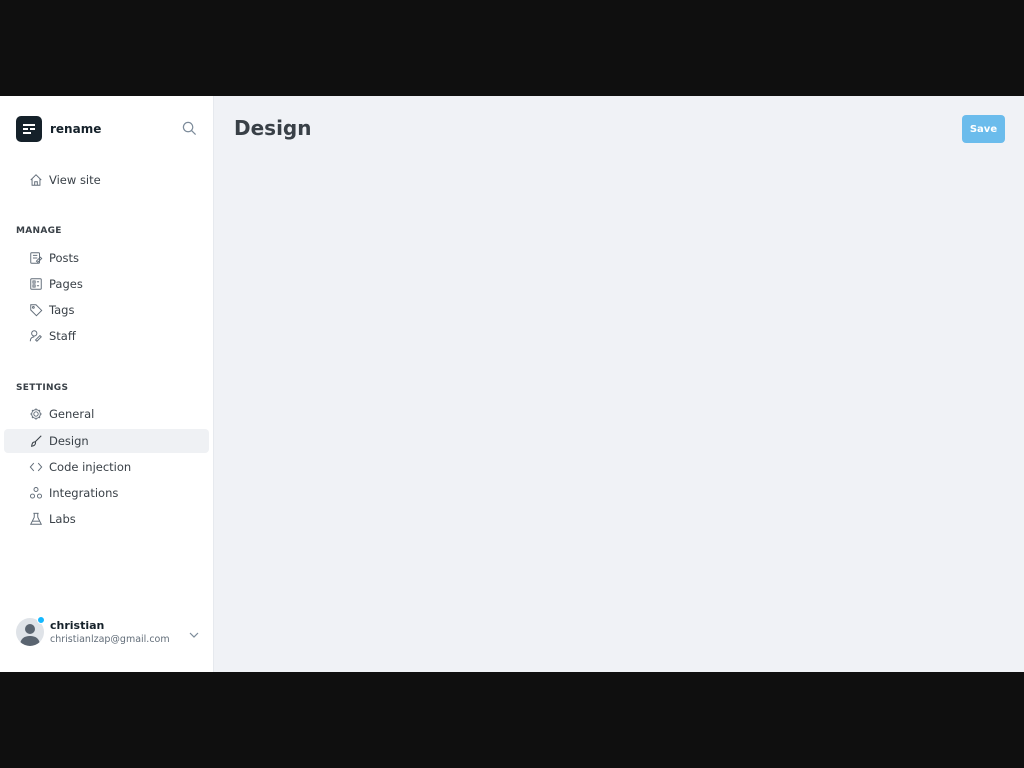 The image size is (1024, 768). What do you see at coordinates (62, 519) in the screenshot?
I see `sidebar-item-label: Labs` at bounding box center [62, 519].